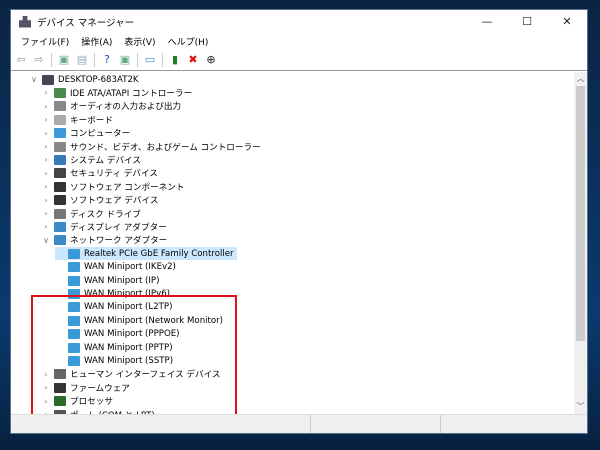 The height and width of the screenshot is (450, 600). What do you see at coordinates (105, 214) in the screenshot?
I see `tree-item-label: ディスク ドライブ` at bounding box center [105, 214].